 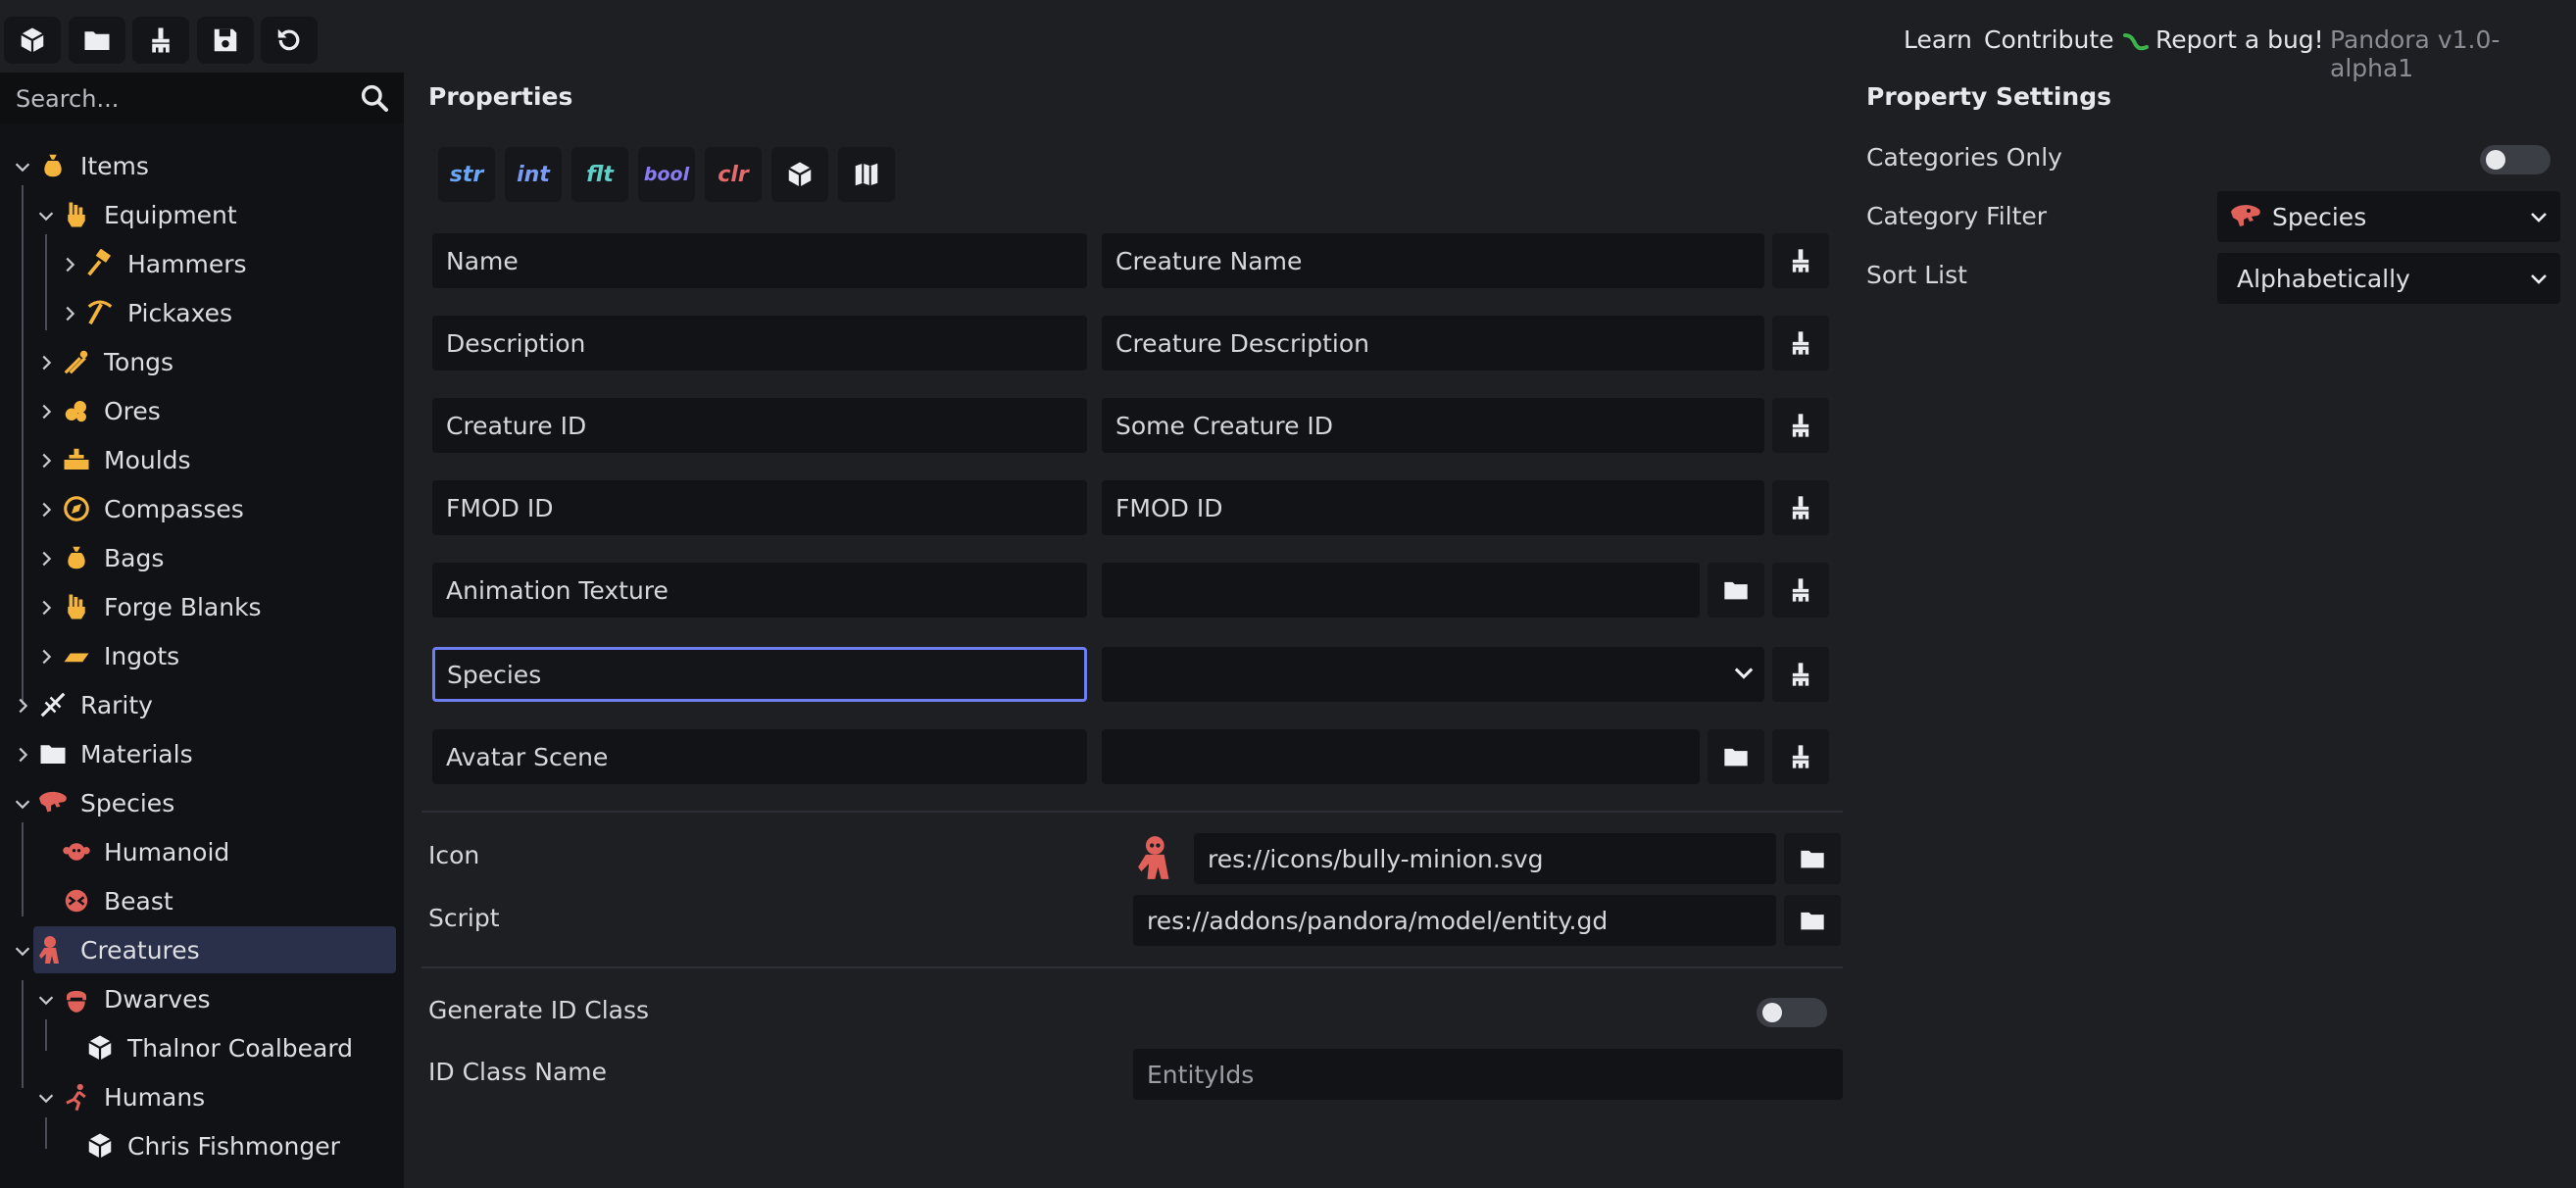 What do you see at coordinates (759, 507) in the screenshot?
I see `property-name-field: FMOD ID` at bounding box center [759, 507].